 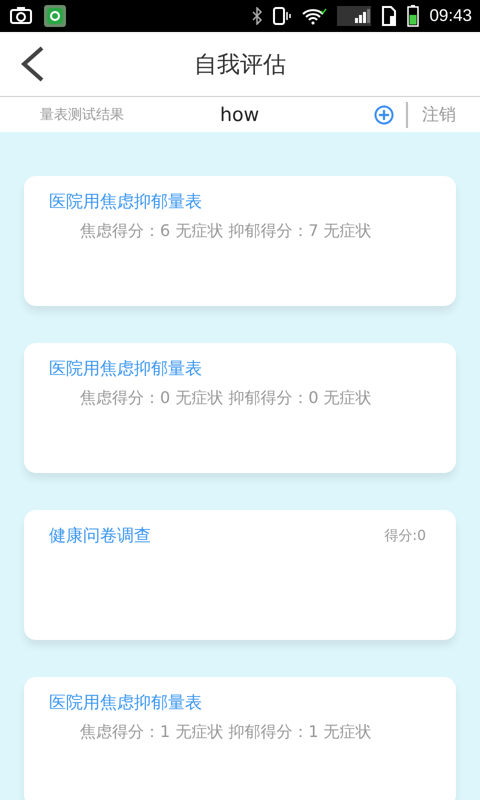 What do you see at coordinates (100, 536) in the screenshot?
I see `card-title: 健康问卷调查` at bounding box center [100, 536].